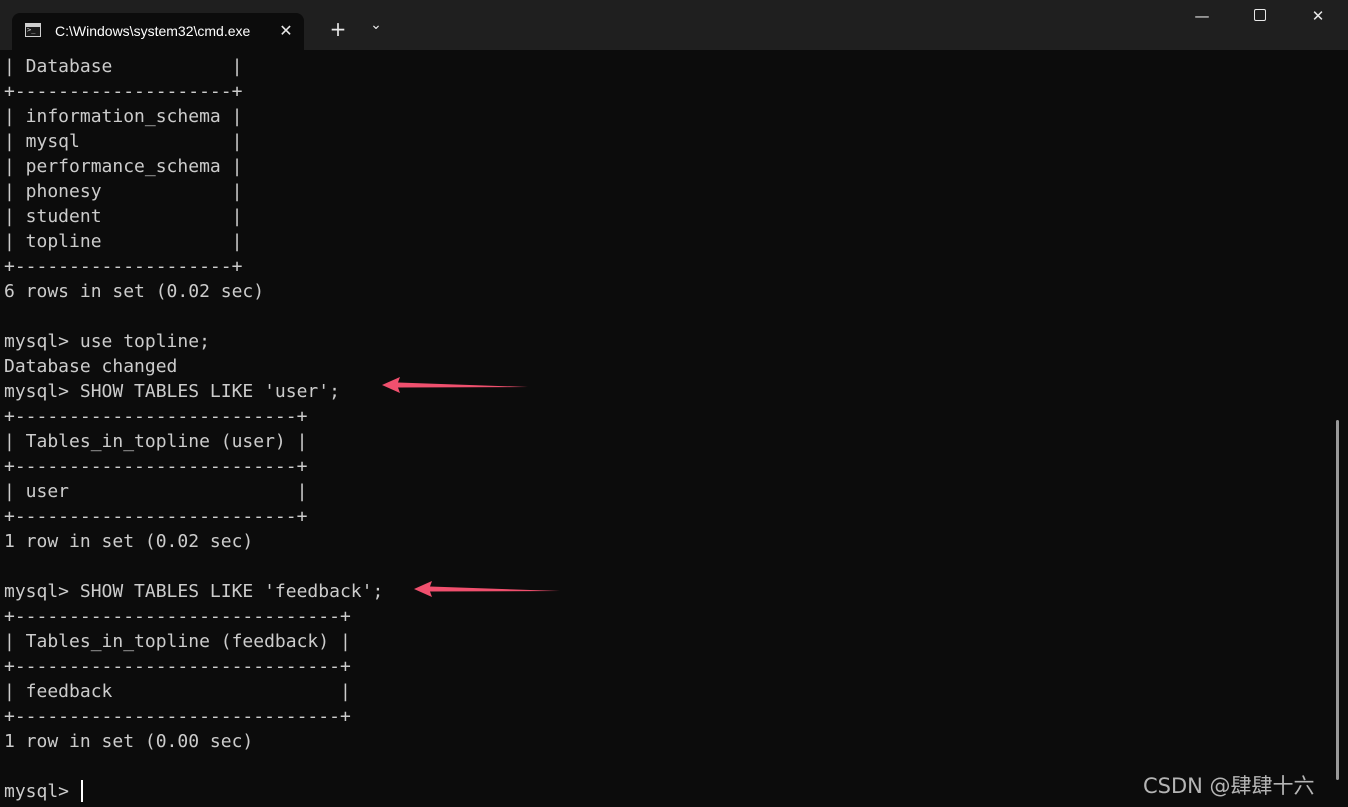 This screenshot has height=807, width=1348. I want to click on scrollbar-thumb, so click(1337, 600).